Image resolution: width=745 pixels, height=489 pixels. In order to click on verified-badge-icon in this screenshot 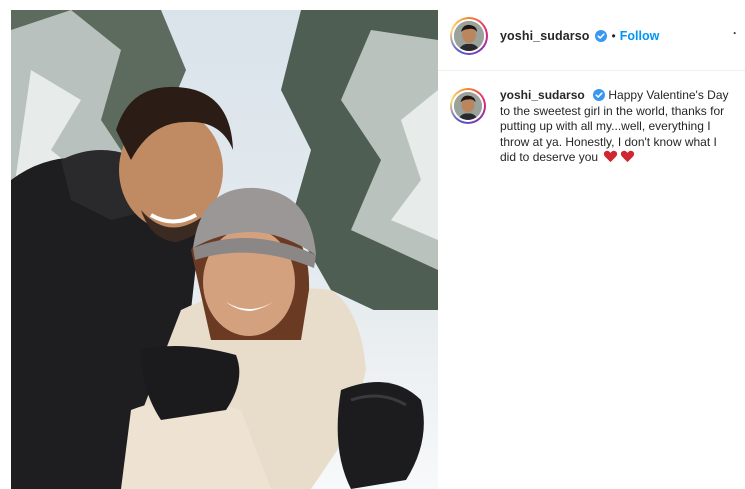, I will do `click(600, 36)`.